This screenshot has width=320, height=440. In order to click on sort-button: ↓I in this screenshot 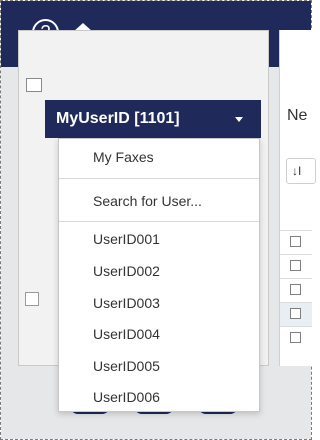, I will do `click(301, 171)`.